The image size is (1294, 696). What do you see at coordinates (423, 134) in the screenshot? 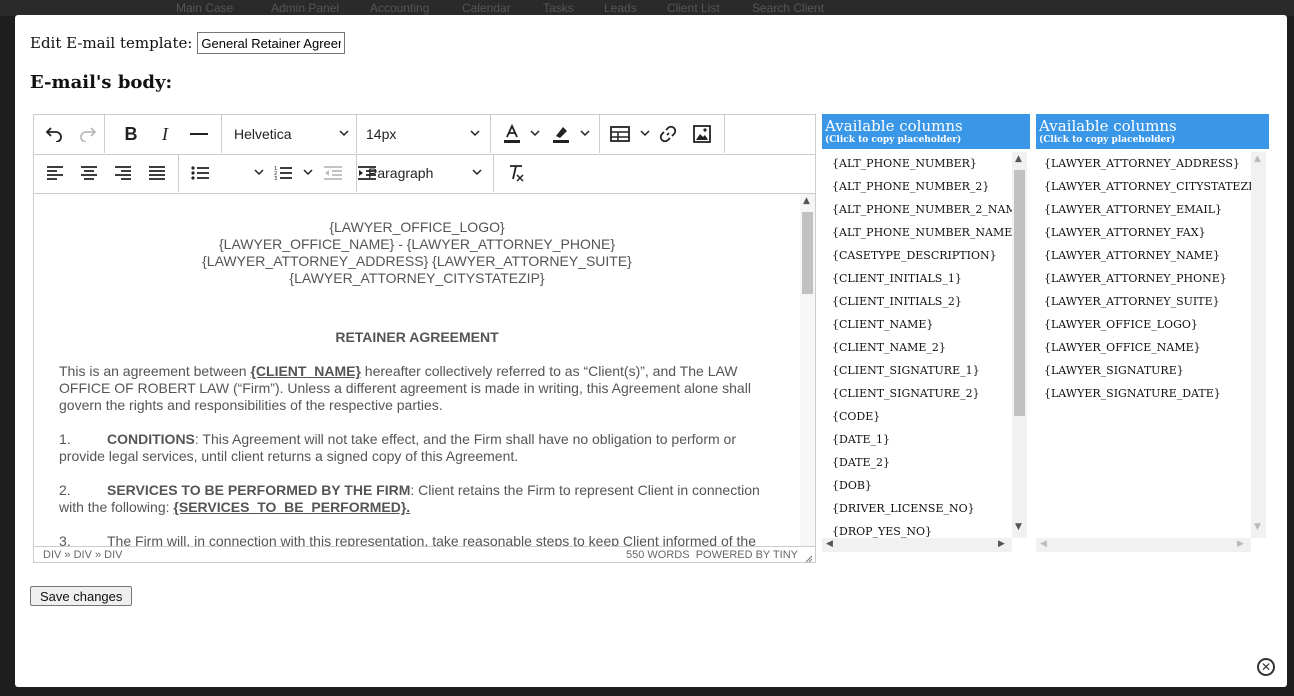
I see `font-size-select: 14px` at bounding box center [423, 134].